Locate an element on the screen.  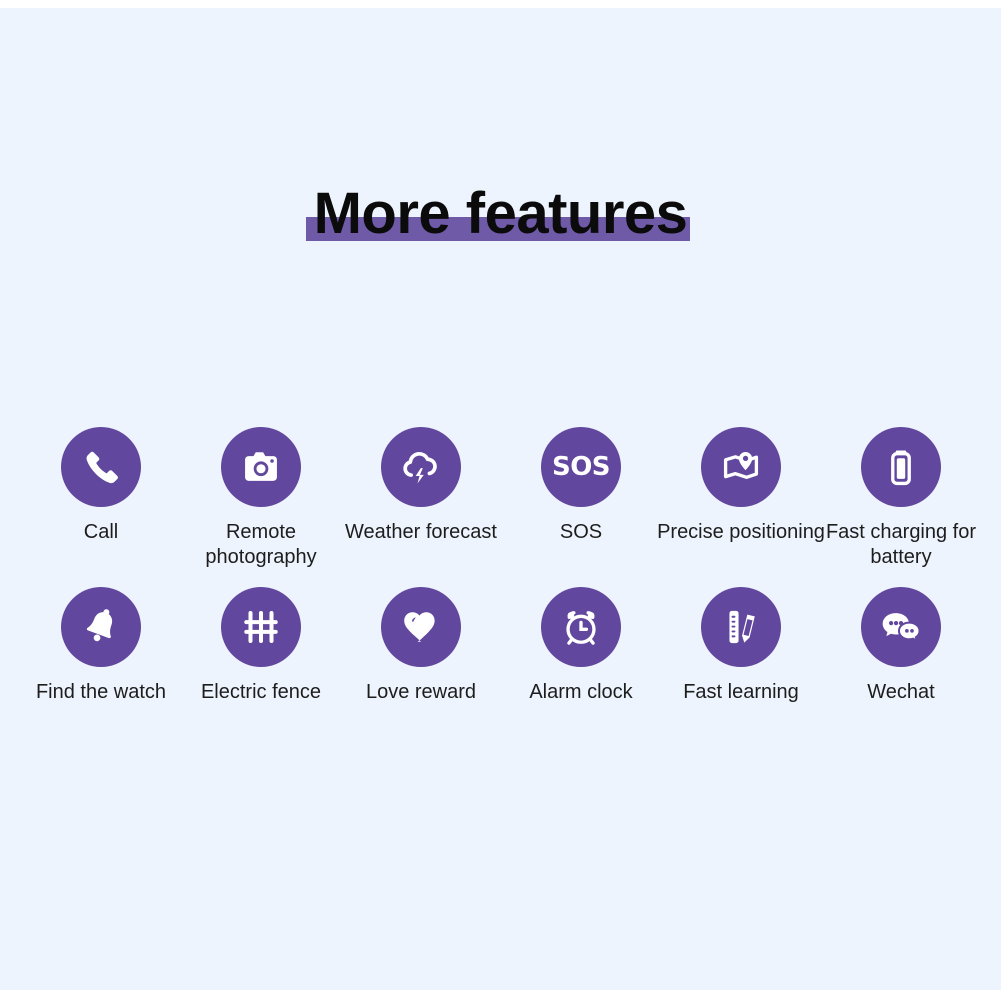
feature-item-fast-charging: Fast charging for battery is located at coordinates (901, 498).